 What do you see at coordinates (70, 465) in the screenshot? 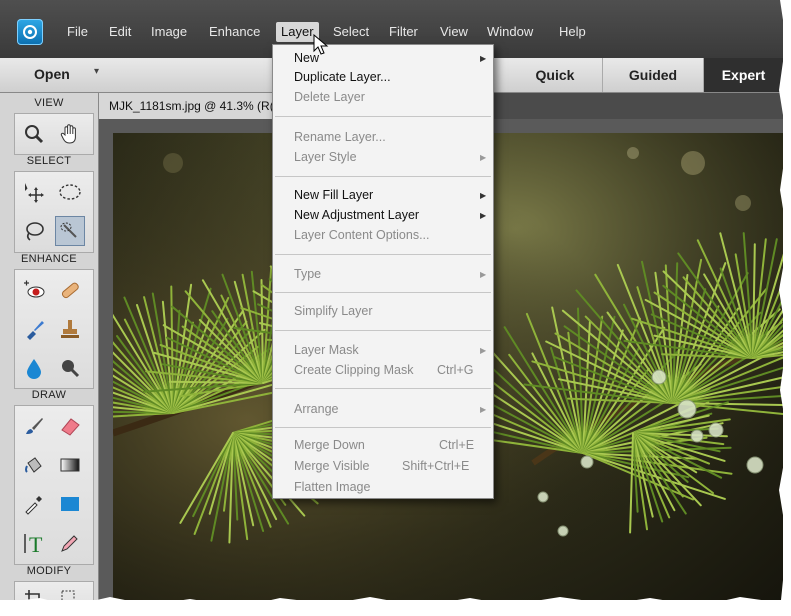
I see `gradient-icon` at bounding box center [70, 465].